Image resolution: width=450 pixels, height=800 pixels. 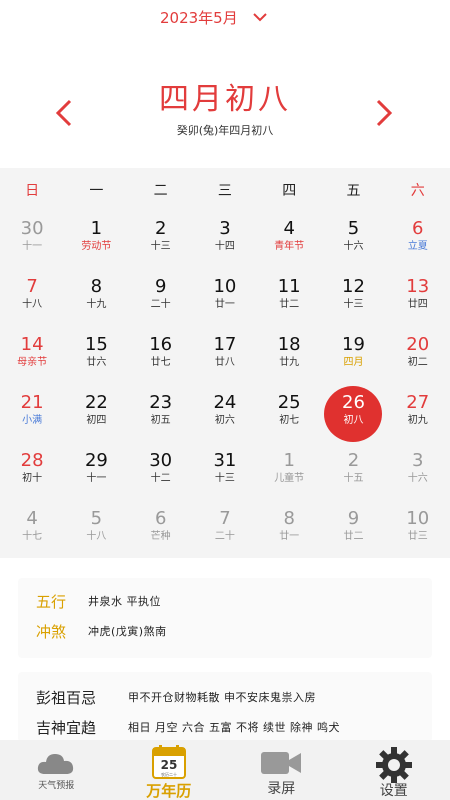 I want to click on day-number: 4, so click(x=289, y=228).